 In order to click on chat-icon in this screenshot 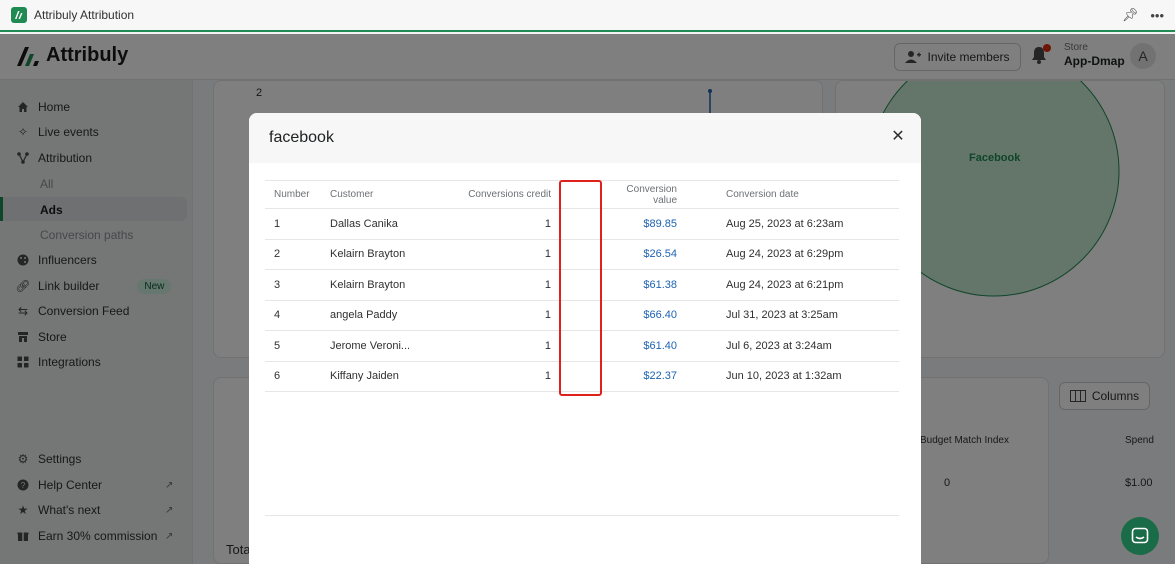, I will do `click(1140, 535)`.